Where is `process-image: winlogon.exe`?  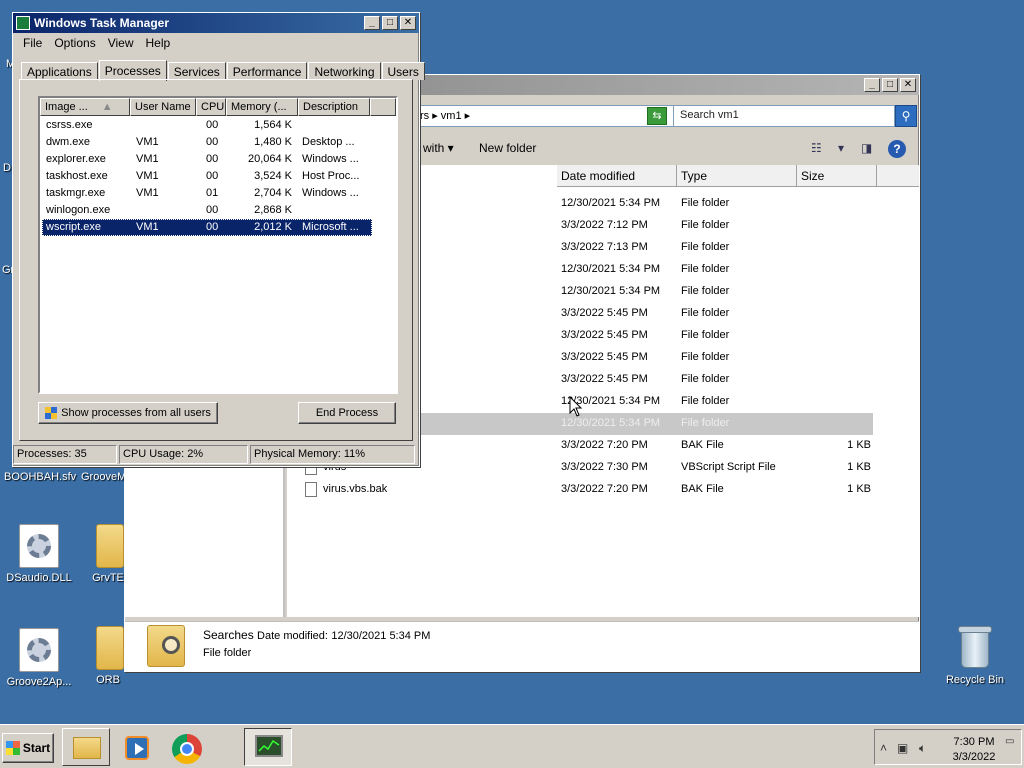 process-image: winlogon.exe is located at coordinates (78, 210).